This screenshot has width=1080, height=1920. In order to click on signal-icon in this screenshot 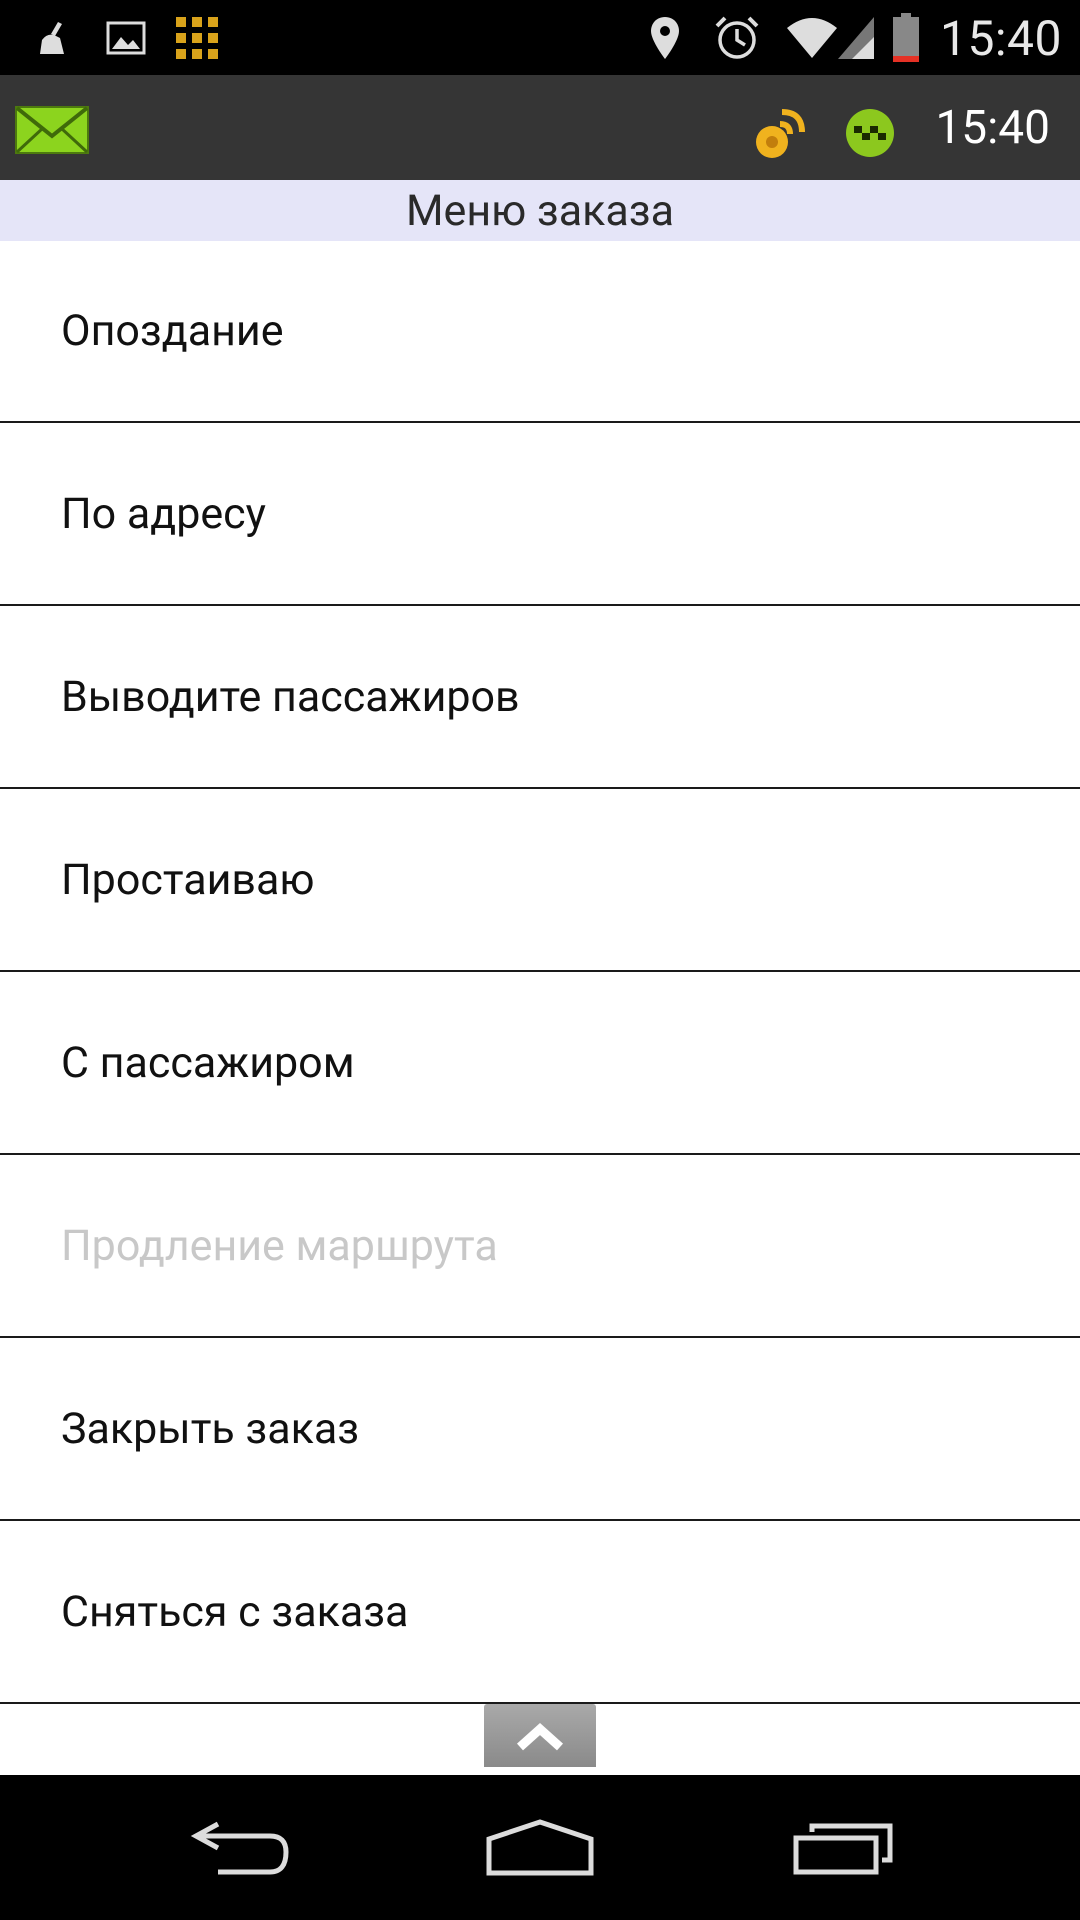, I will do `click(856, 37)`.